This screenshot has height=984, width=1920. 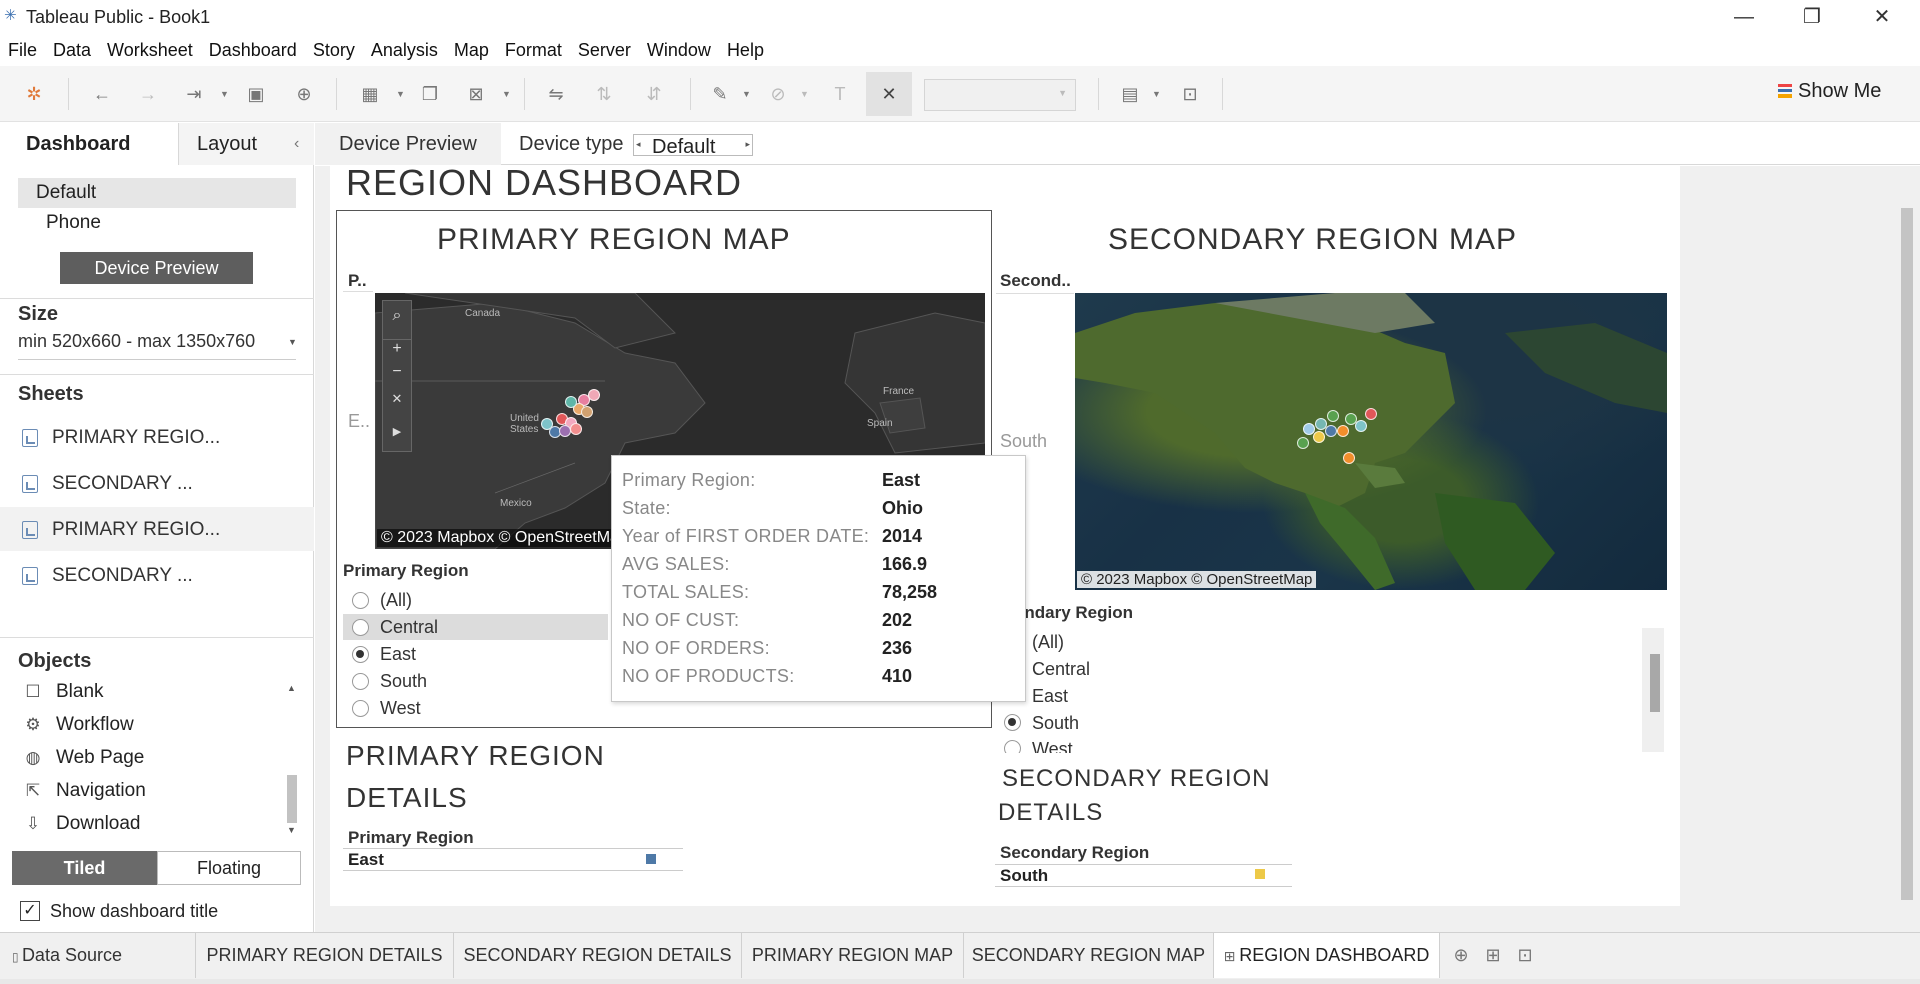 What do you see at coordinates (840, 94) in the screenshot?
I see `show-mark-labels-icon: T` at bounding box center [840, 94].